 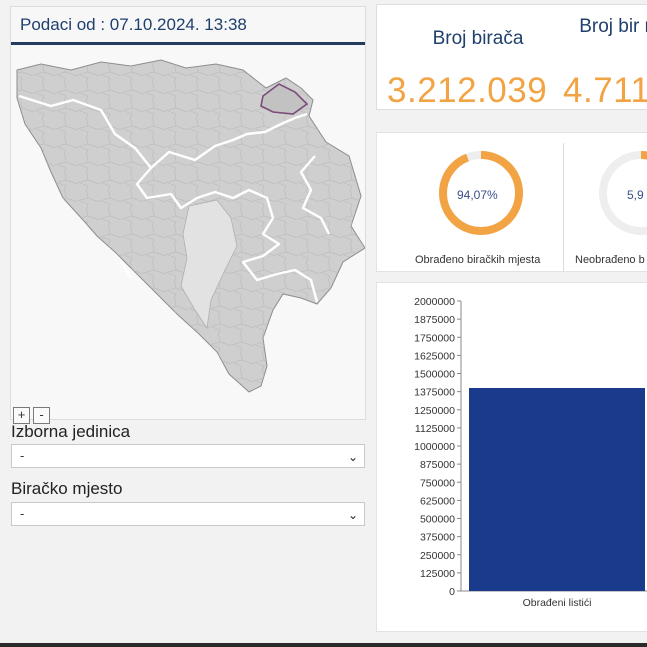 What do you see at coordinates (557, 489) in the screenshot?
I see `bar` at bounding box center [557, 489].